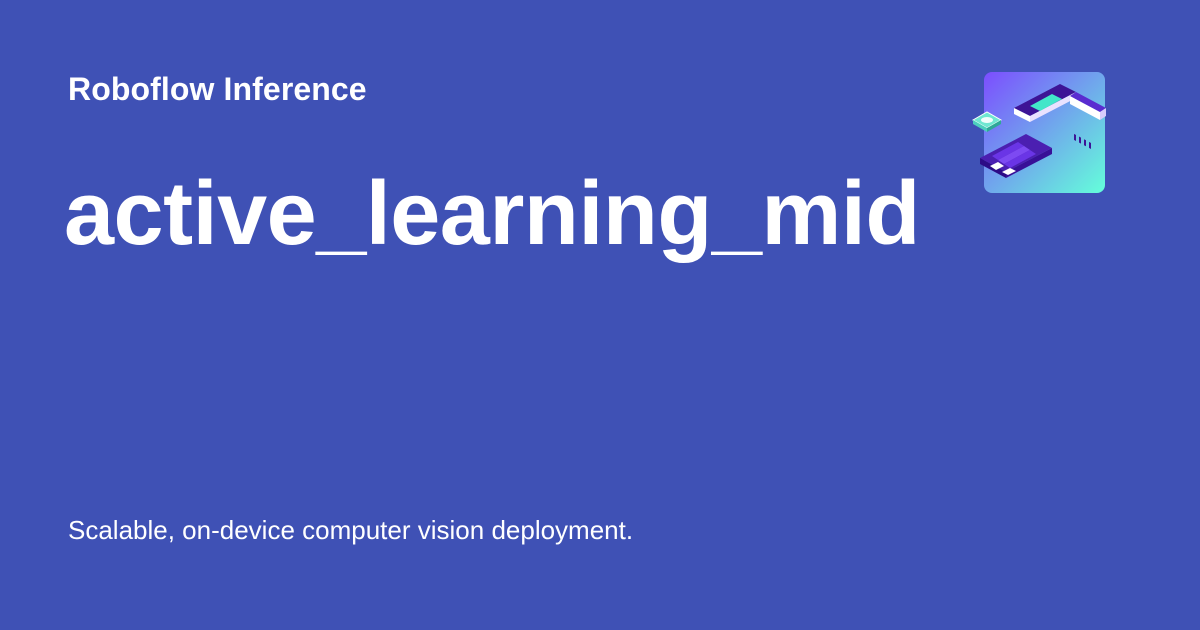 The width and height of the screenshot is (1200, 630). What do you see at coordinates (1045, 133) in the screenshot?
I see `roboflow-inference-hardware-icon` at bounding box center [1045, 133].